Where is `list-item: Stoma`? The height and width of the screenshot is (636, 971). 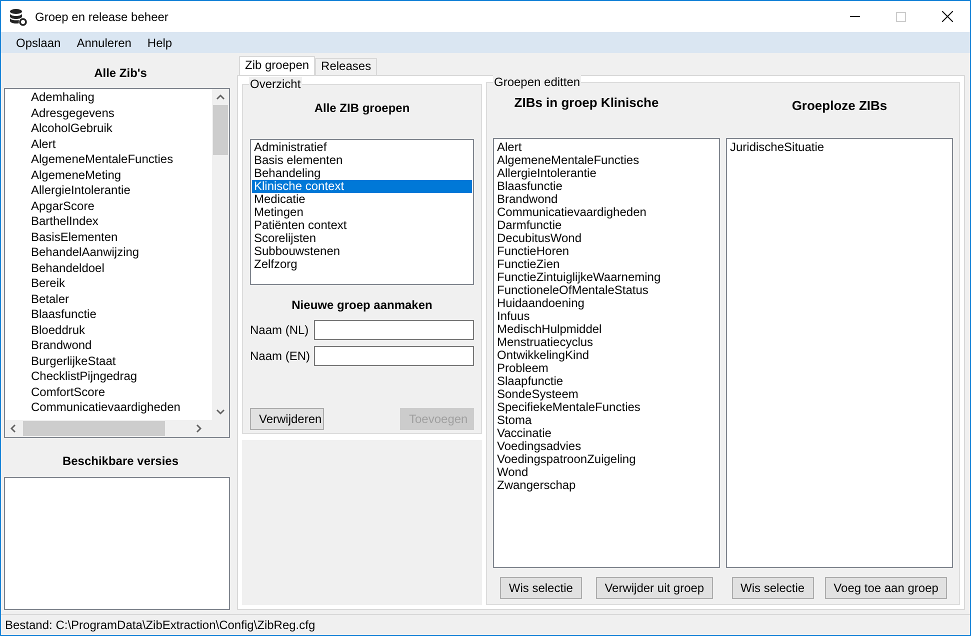
list-item: Stoma is located at coordinates (608, 420).